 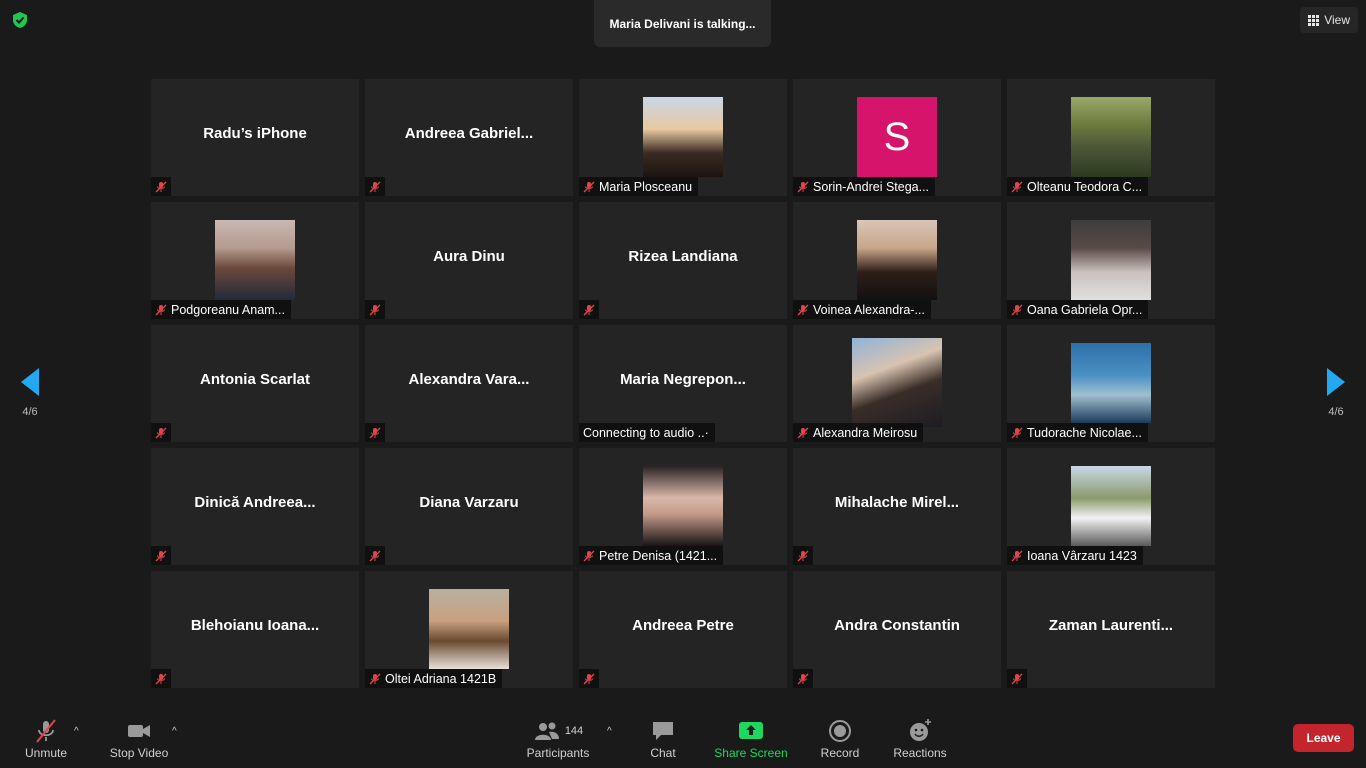 I want to click on participant-label: Oltei Adriana 1421B, so click(x=434, y=678).